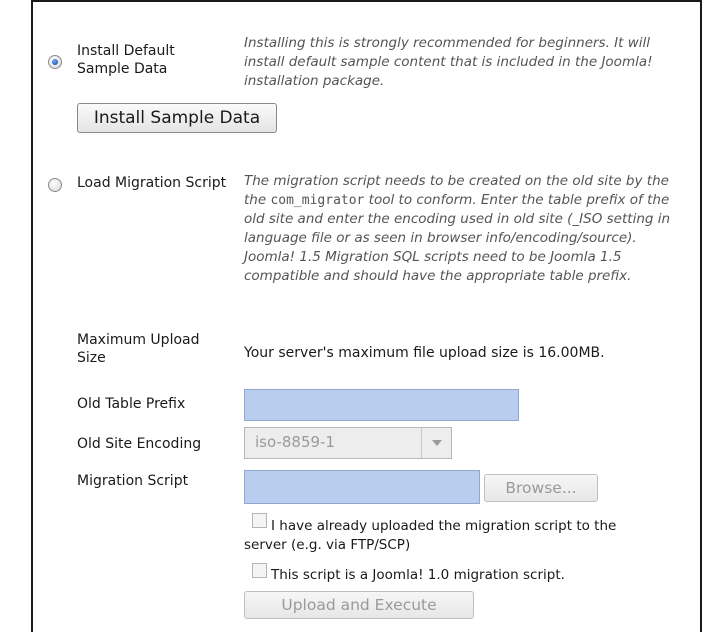  What do you see at coordinates (55, 62) in the screenshot?
I see `install-sample-data-radio` at bounding box center [55, 62].